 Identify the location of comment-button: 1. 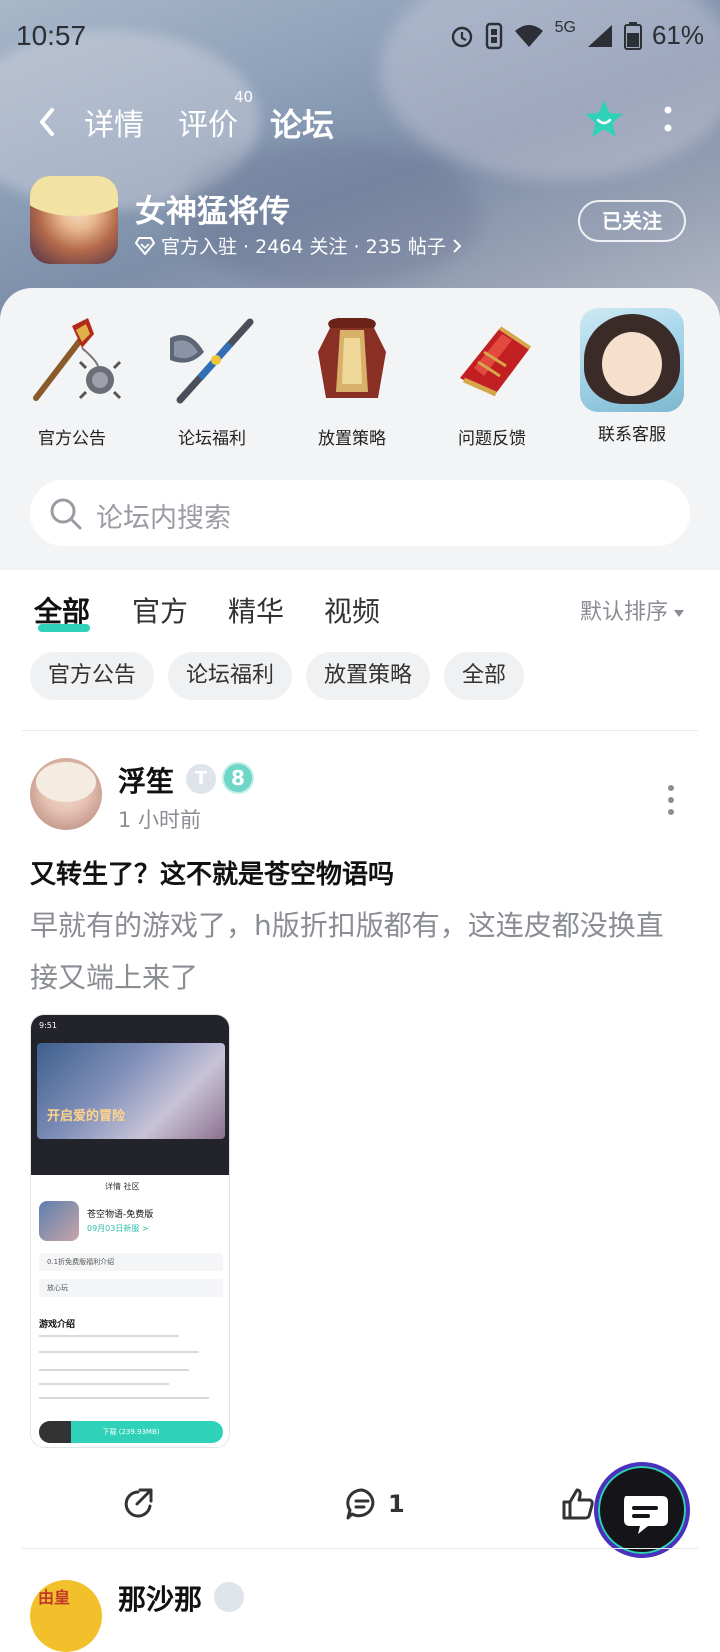
(374, 1504).